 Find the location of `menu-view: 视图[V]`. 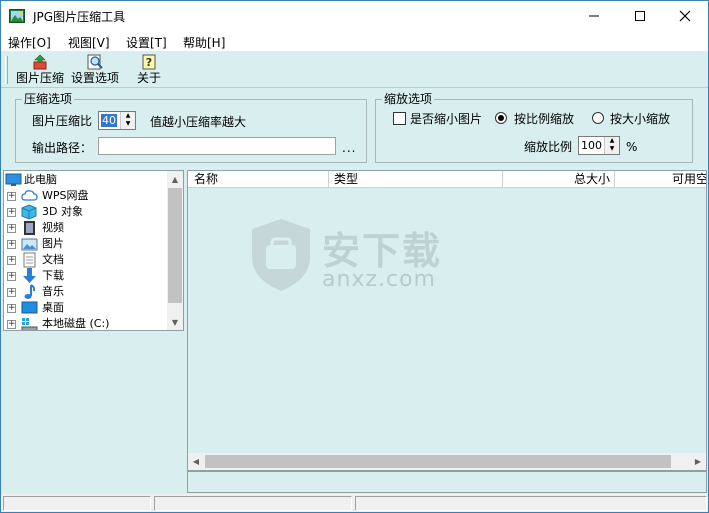

menu-view: 视图[V] is located at coordinates (89, 42).